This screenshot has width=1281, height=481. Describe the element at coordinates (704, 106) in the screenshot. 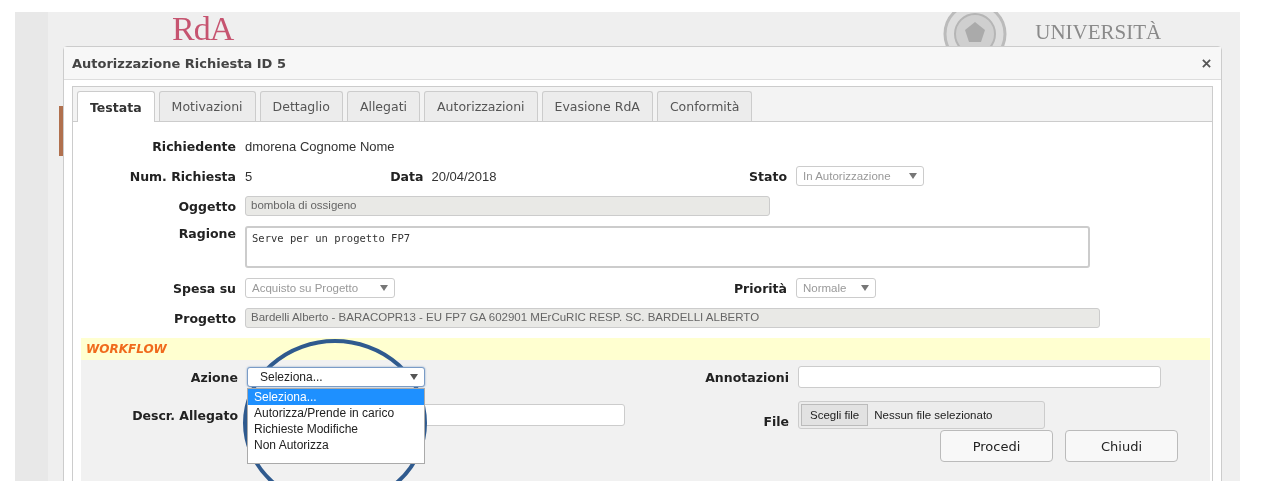

I see `tab: Conformità` at that location.